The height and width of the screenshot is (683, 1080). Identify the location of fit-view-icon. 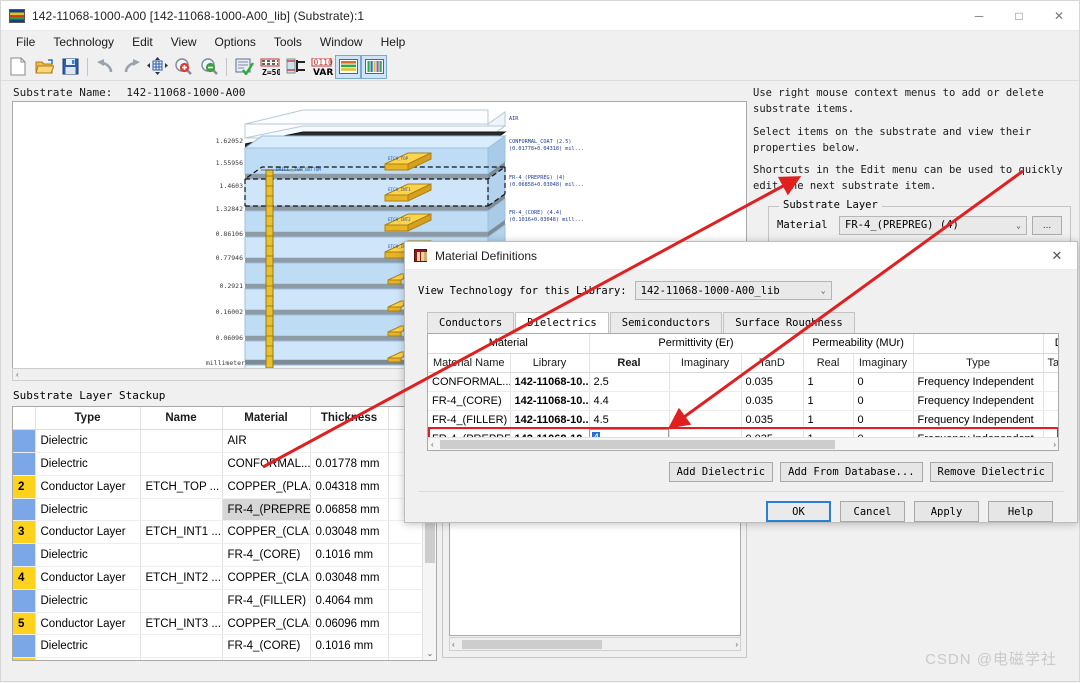
(157, 67).